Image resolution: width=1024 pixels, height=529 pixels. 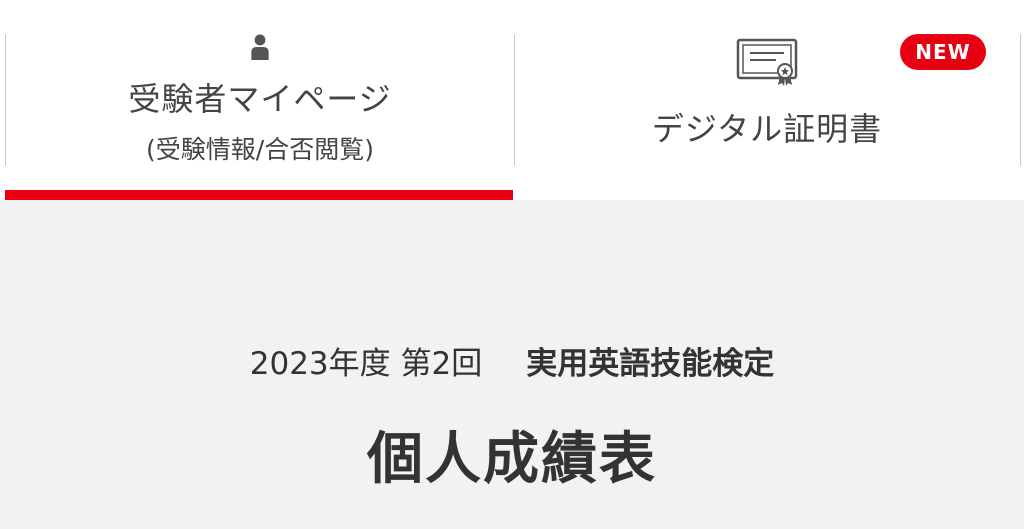 I want to click on active-tab-indicator, so click(x=259, y=195).